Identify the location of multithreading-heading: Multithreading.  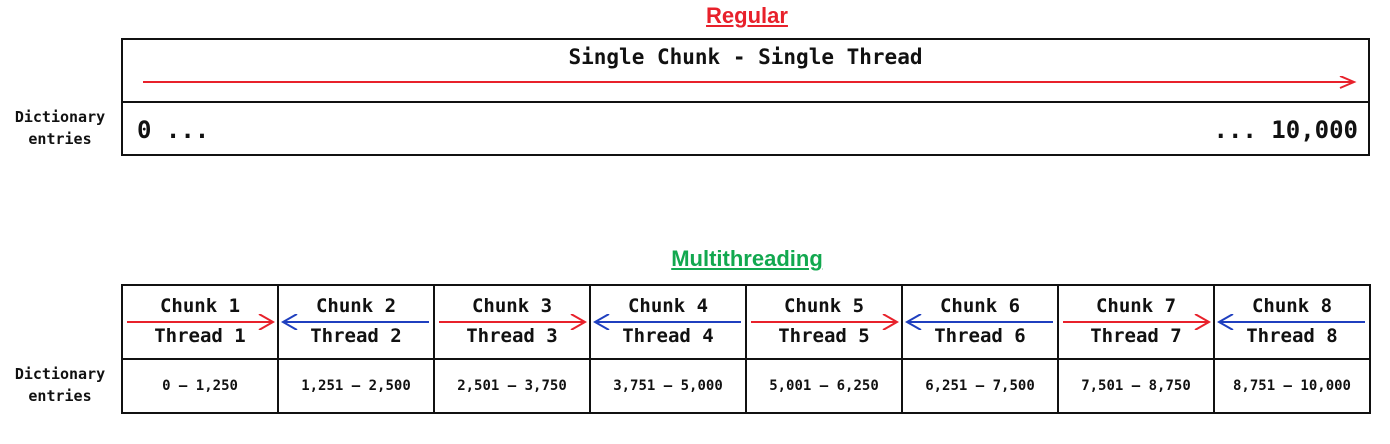
(747, 258).